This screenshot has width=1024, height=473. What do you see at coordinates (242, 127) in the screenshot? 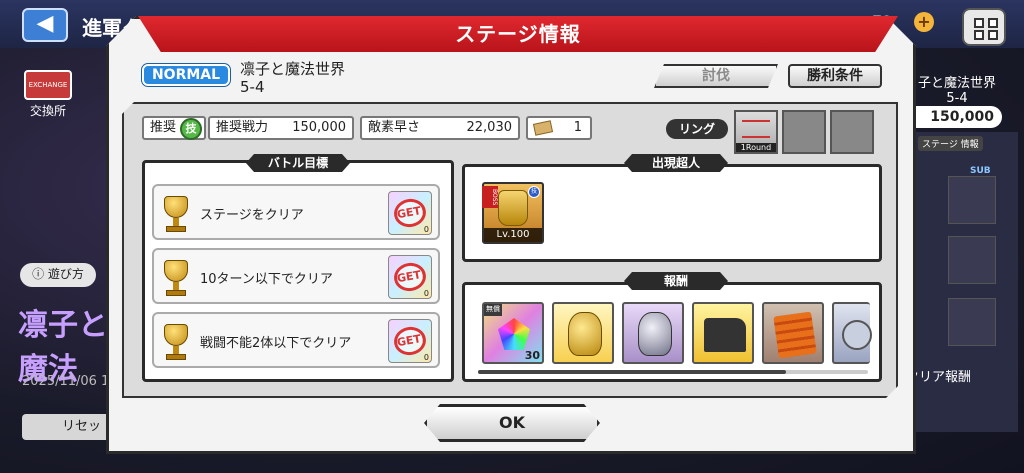
I see `recommend-power-label: 推奨戦力` at bounding box center [242, 127].